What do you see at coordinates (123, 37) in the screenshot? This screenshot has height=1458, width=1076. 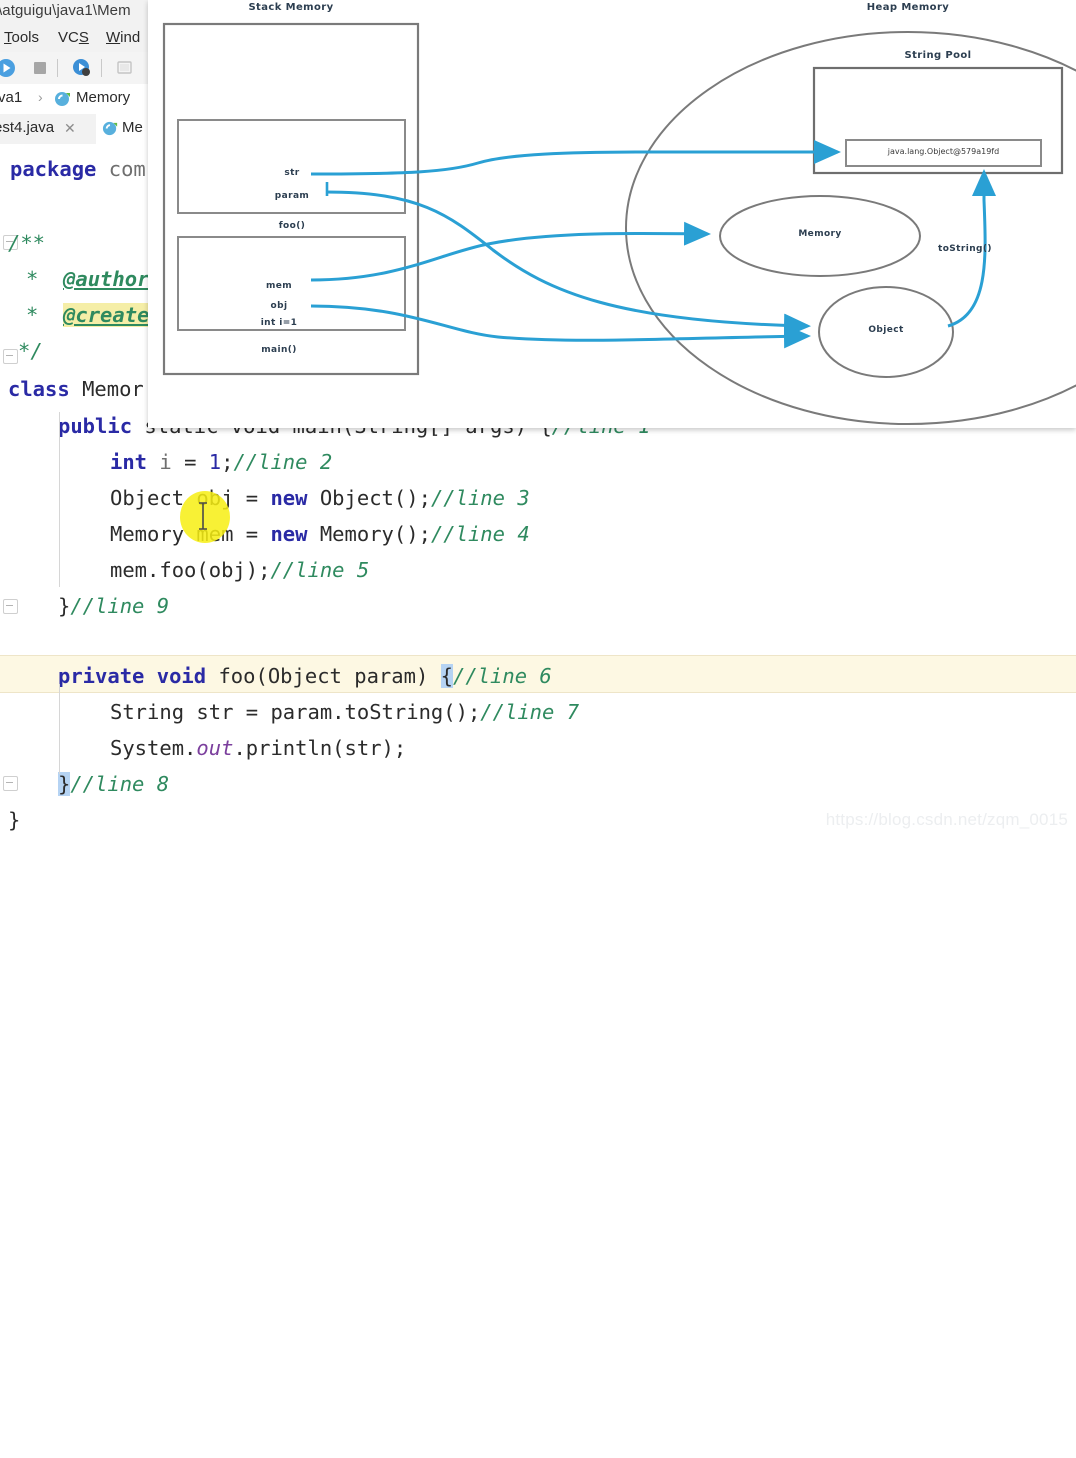 I see `menu-window: Wind` at bounding box center [123, 37].